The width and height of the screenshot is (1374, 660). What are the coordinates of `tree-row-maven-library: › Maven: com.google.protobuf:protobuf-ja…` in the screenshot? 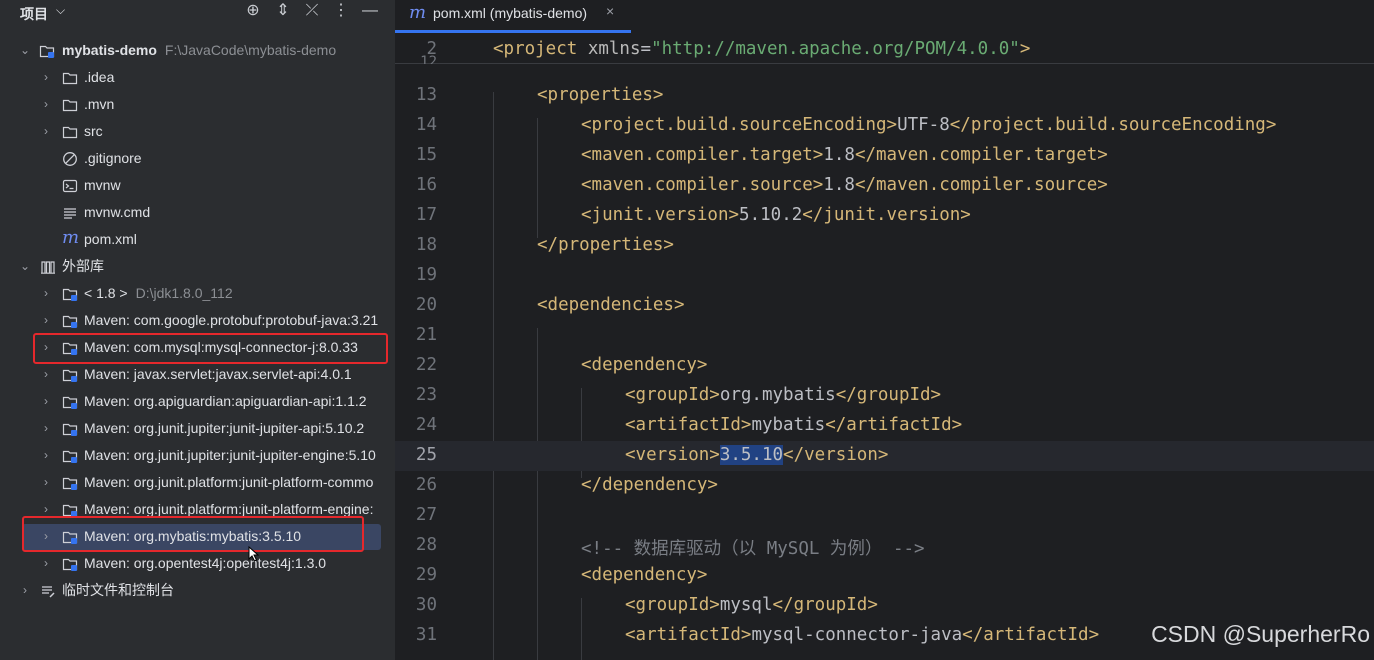 It's located at (197, 320).